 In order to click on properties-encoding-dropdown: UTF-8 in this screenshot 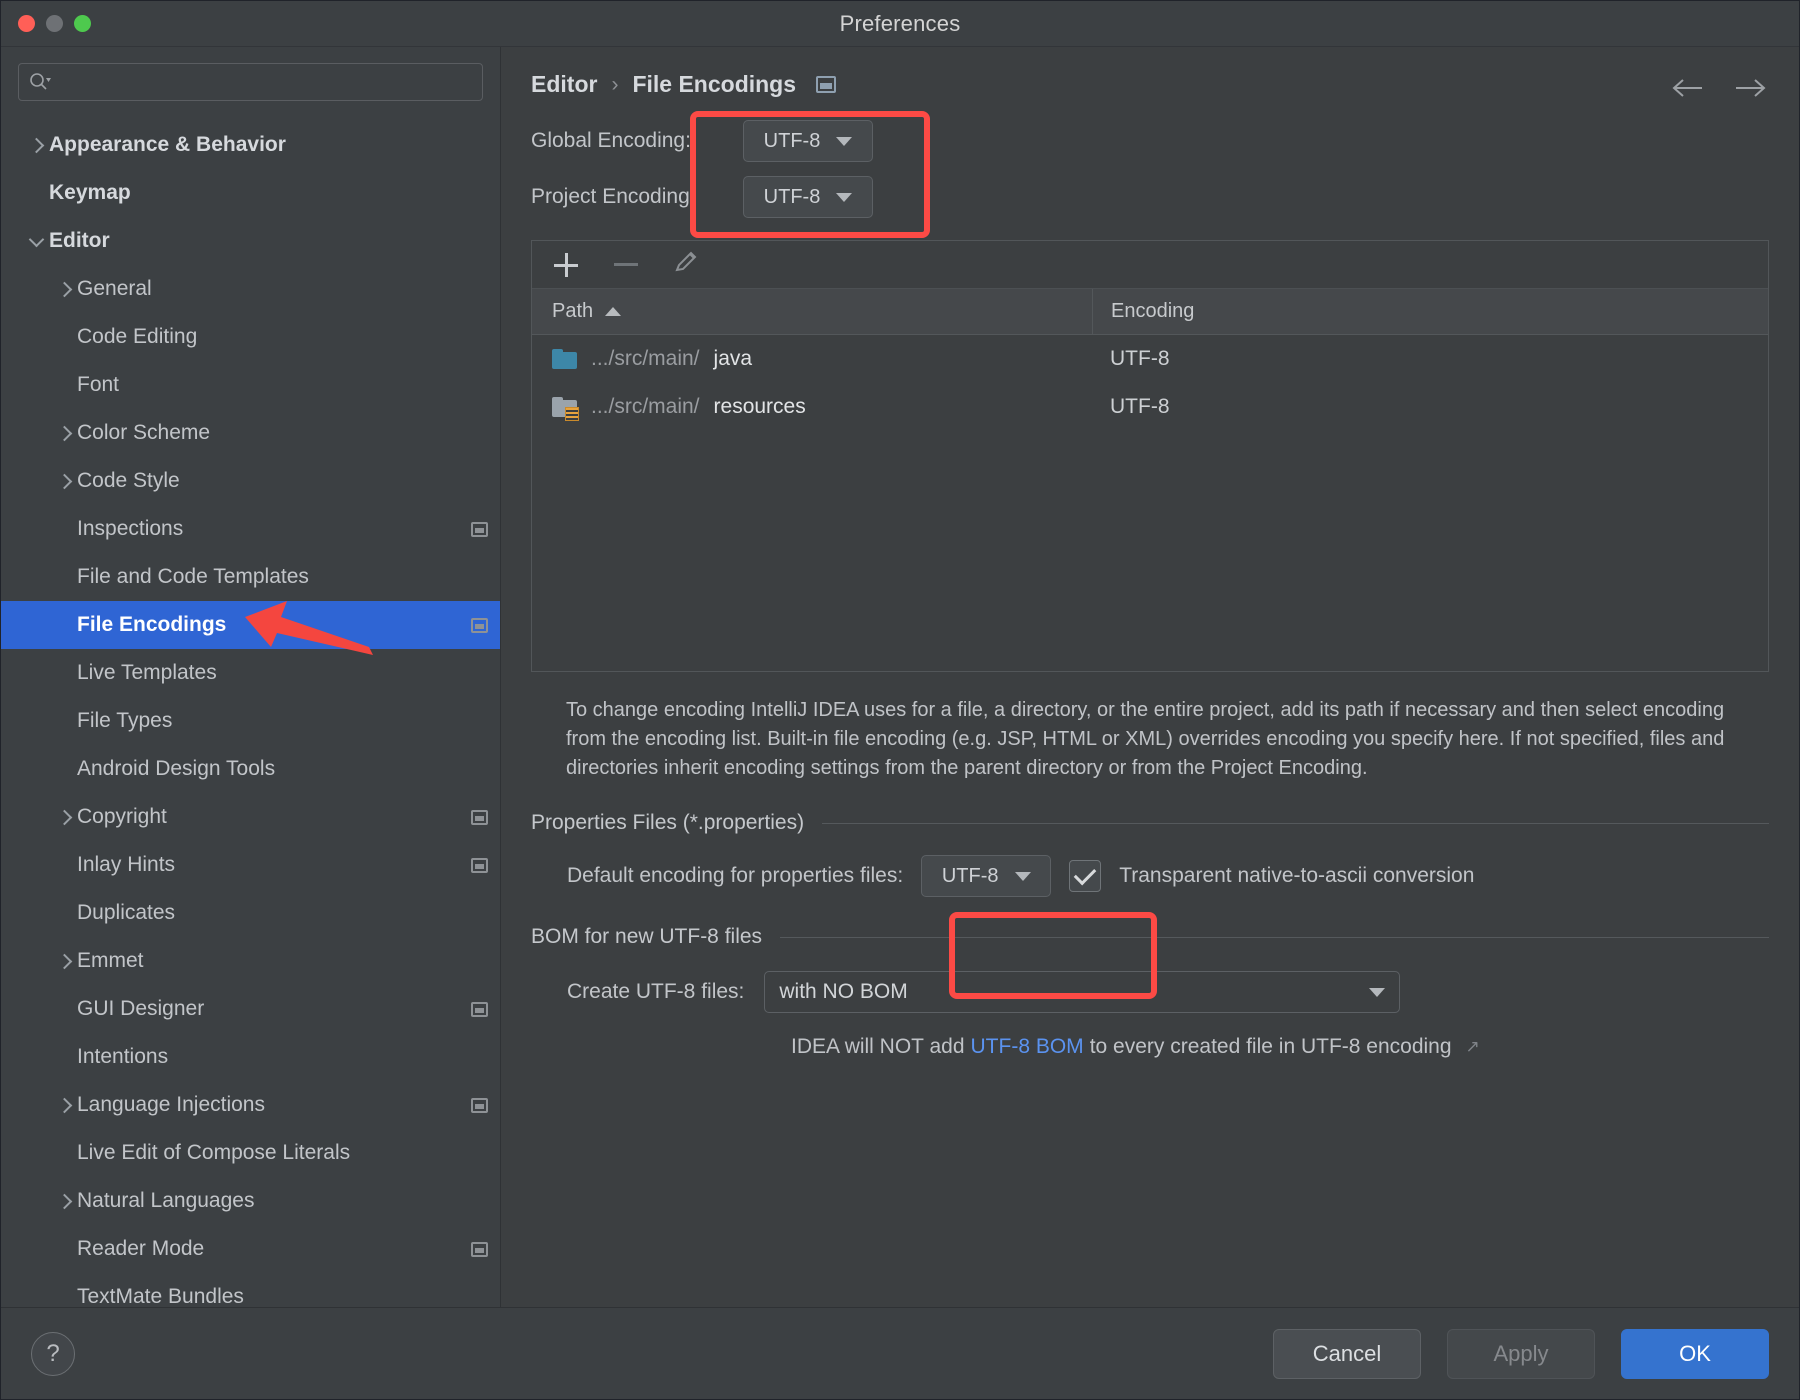, I will do `click(986, 876)`.